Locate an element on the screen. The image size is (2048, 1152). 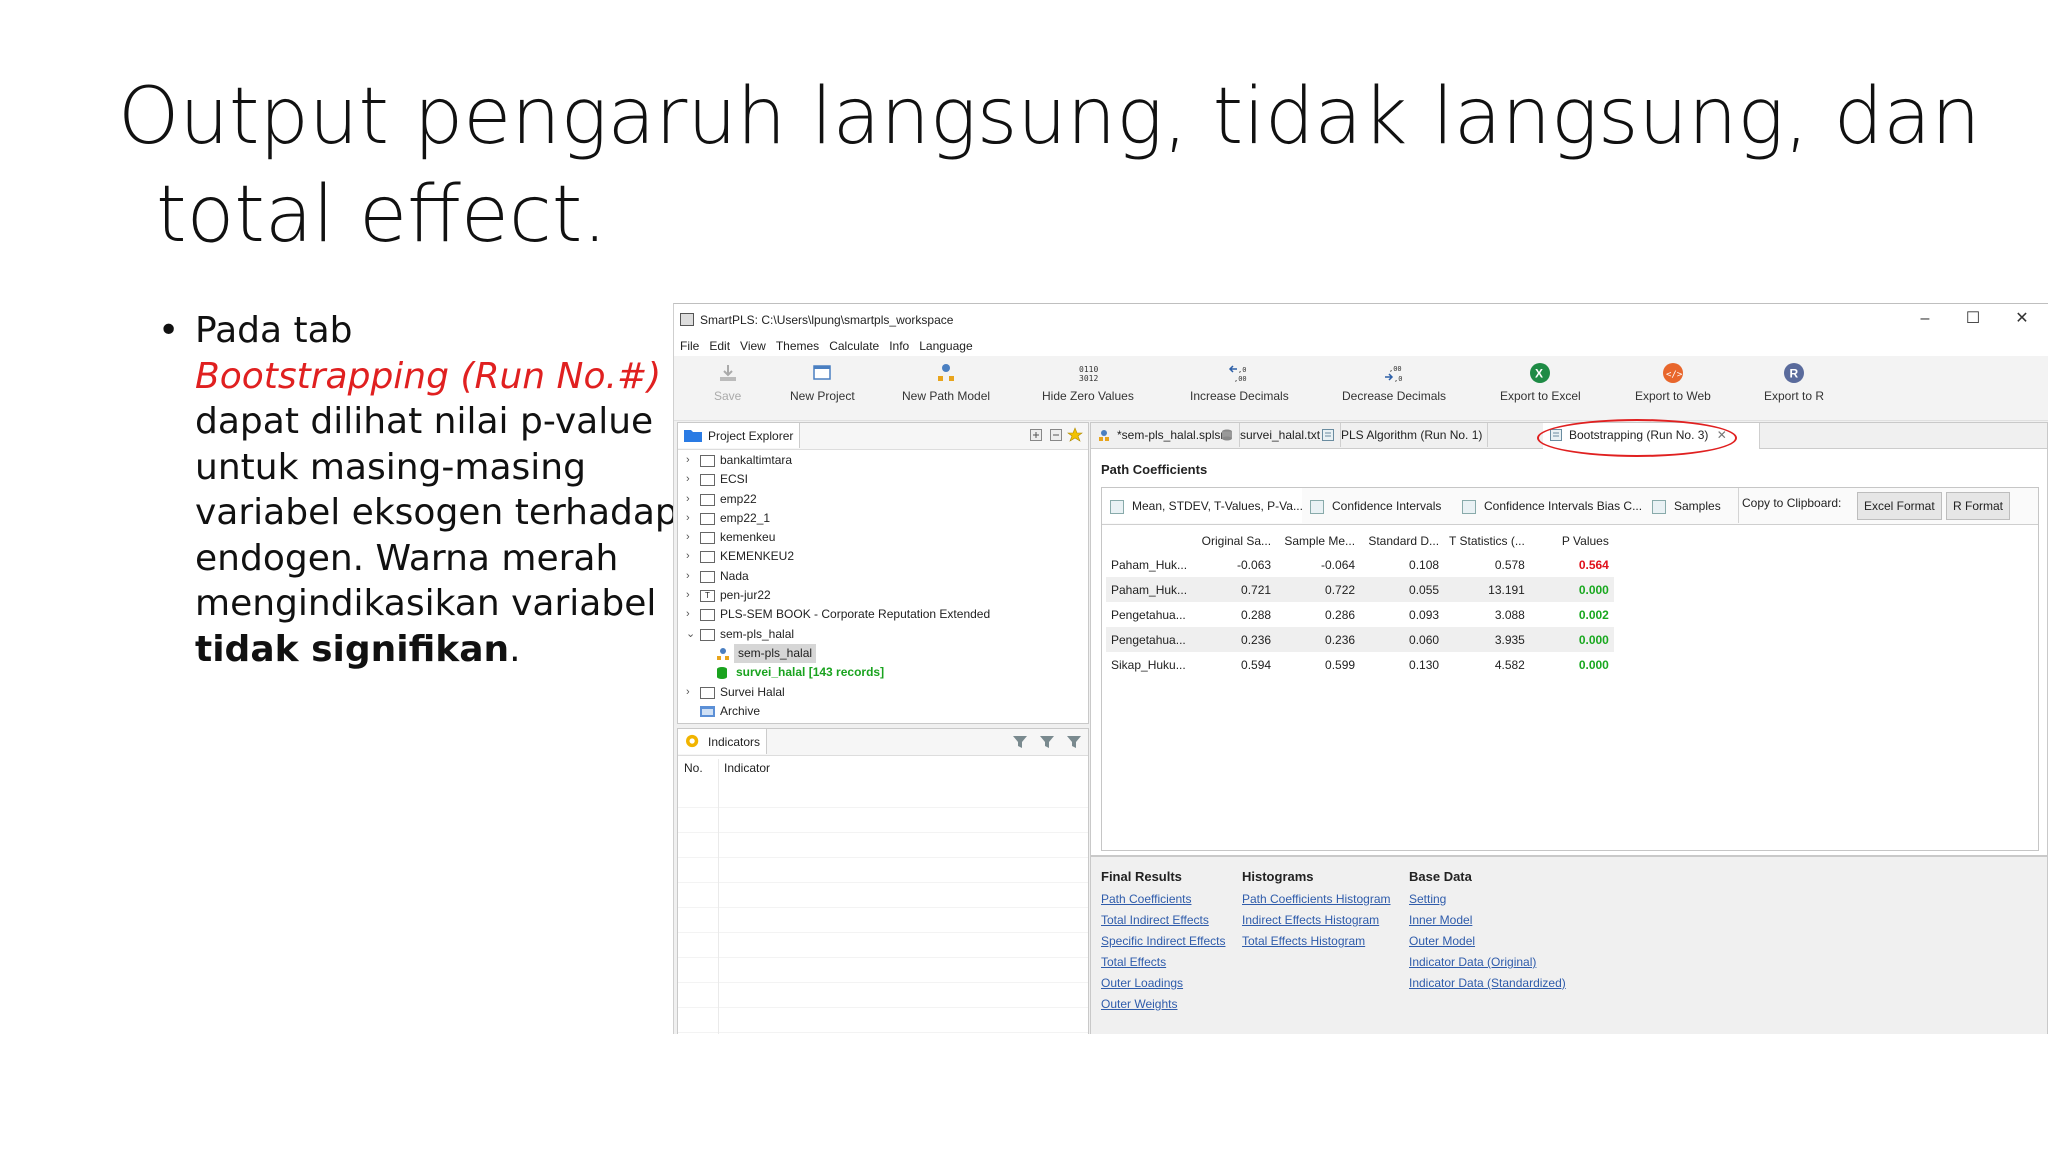
link-total-effects: Total Effects is located at coordinates (1163, 962).